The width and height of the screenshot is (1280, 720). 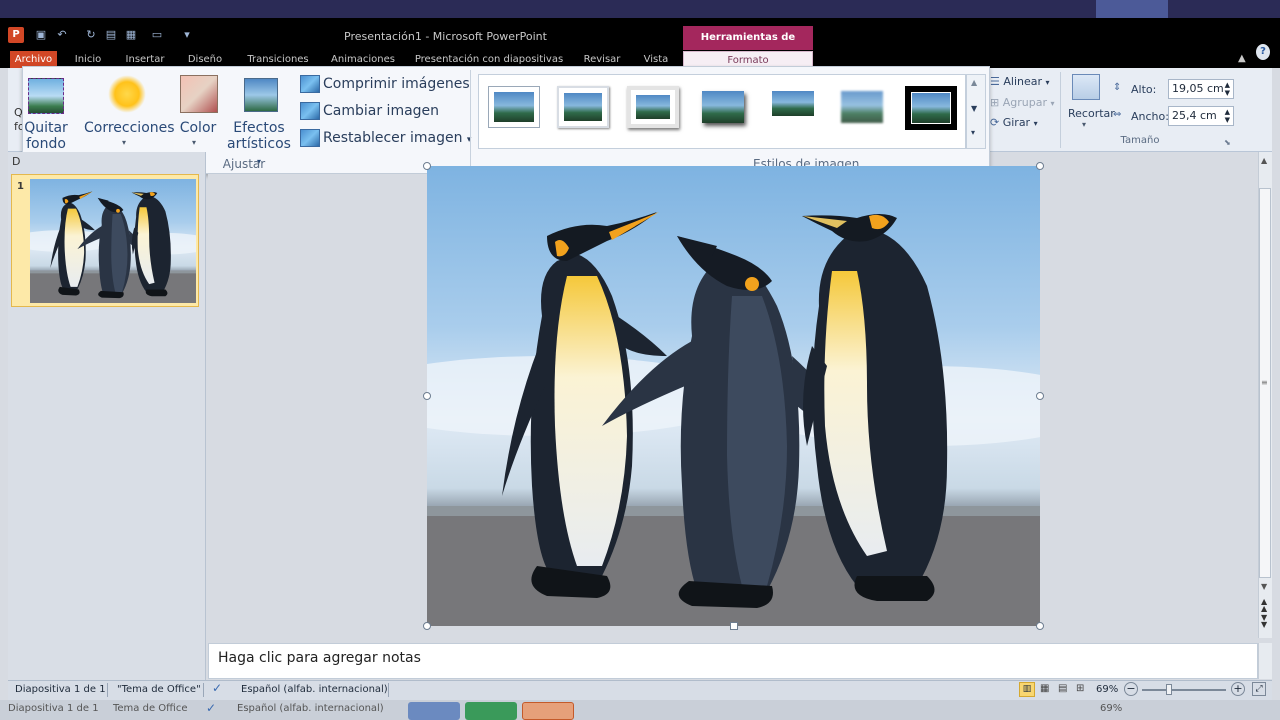 I want to click on scroll-up-icon: ▲, so click(x=1264, y=160).